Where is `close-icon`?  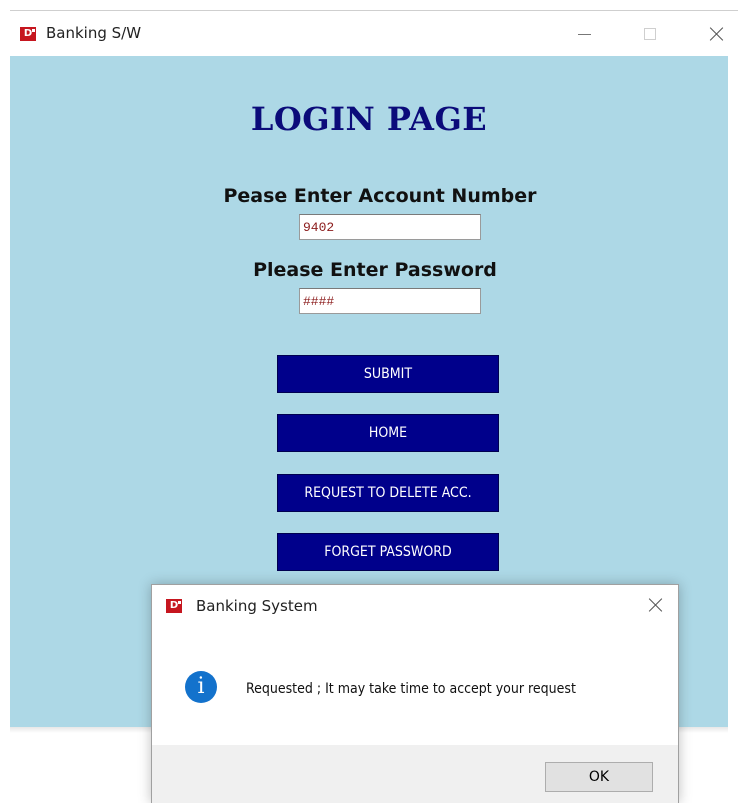
close-icon is located at coordinates (717, 34).